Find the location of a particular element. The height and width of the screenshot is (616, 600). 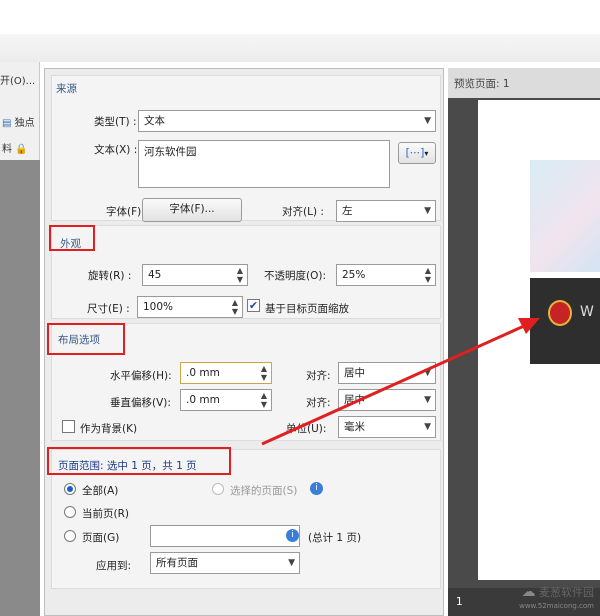

cloud-logo-icon: ☁ is located at coordinates (528, 592).